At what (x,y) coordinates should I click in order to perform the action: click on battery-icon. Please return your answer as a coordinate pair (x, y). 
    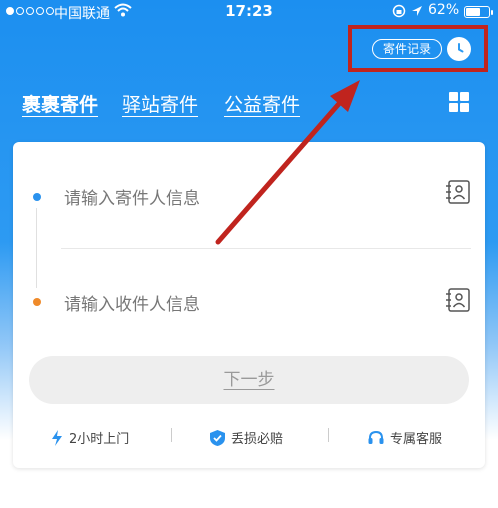
    Looking at the image, I should click on (478, 12).